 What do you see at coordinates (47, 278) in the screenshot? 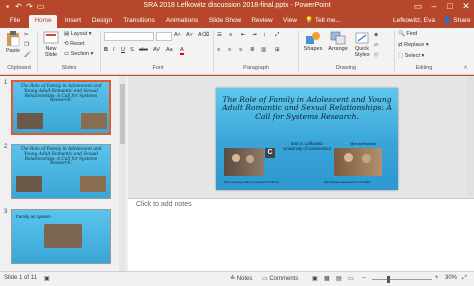
I see `spellcheck-icon: ▣` at bounding box center [47, 278].